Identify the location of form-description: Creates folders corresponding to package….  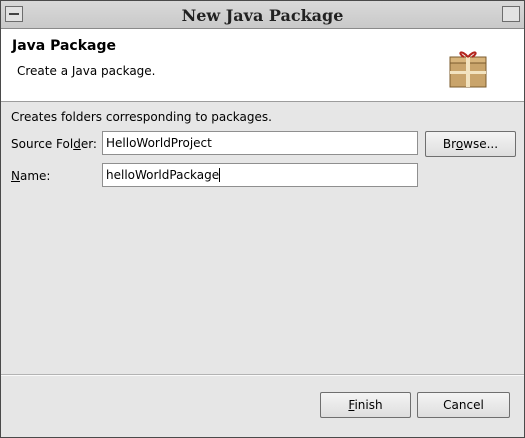
(141, 117).